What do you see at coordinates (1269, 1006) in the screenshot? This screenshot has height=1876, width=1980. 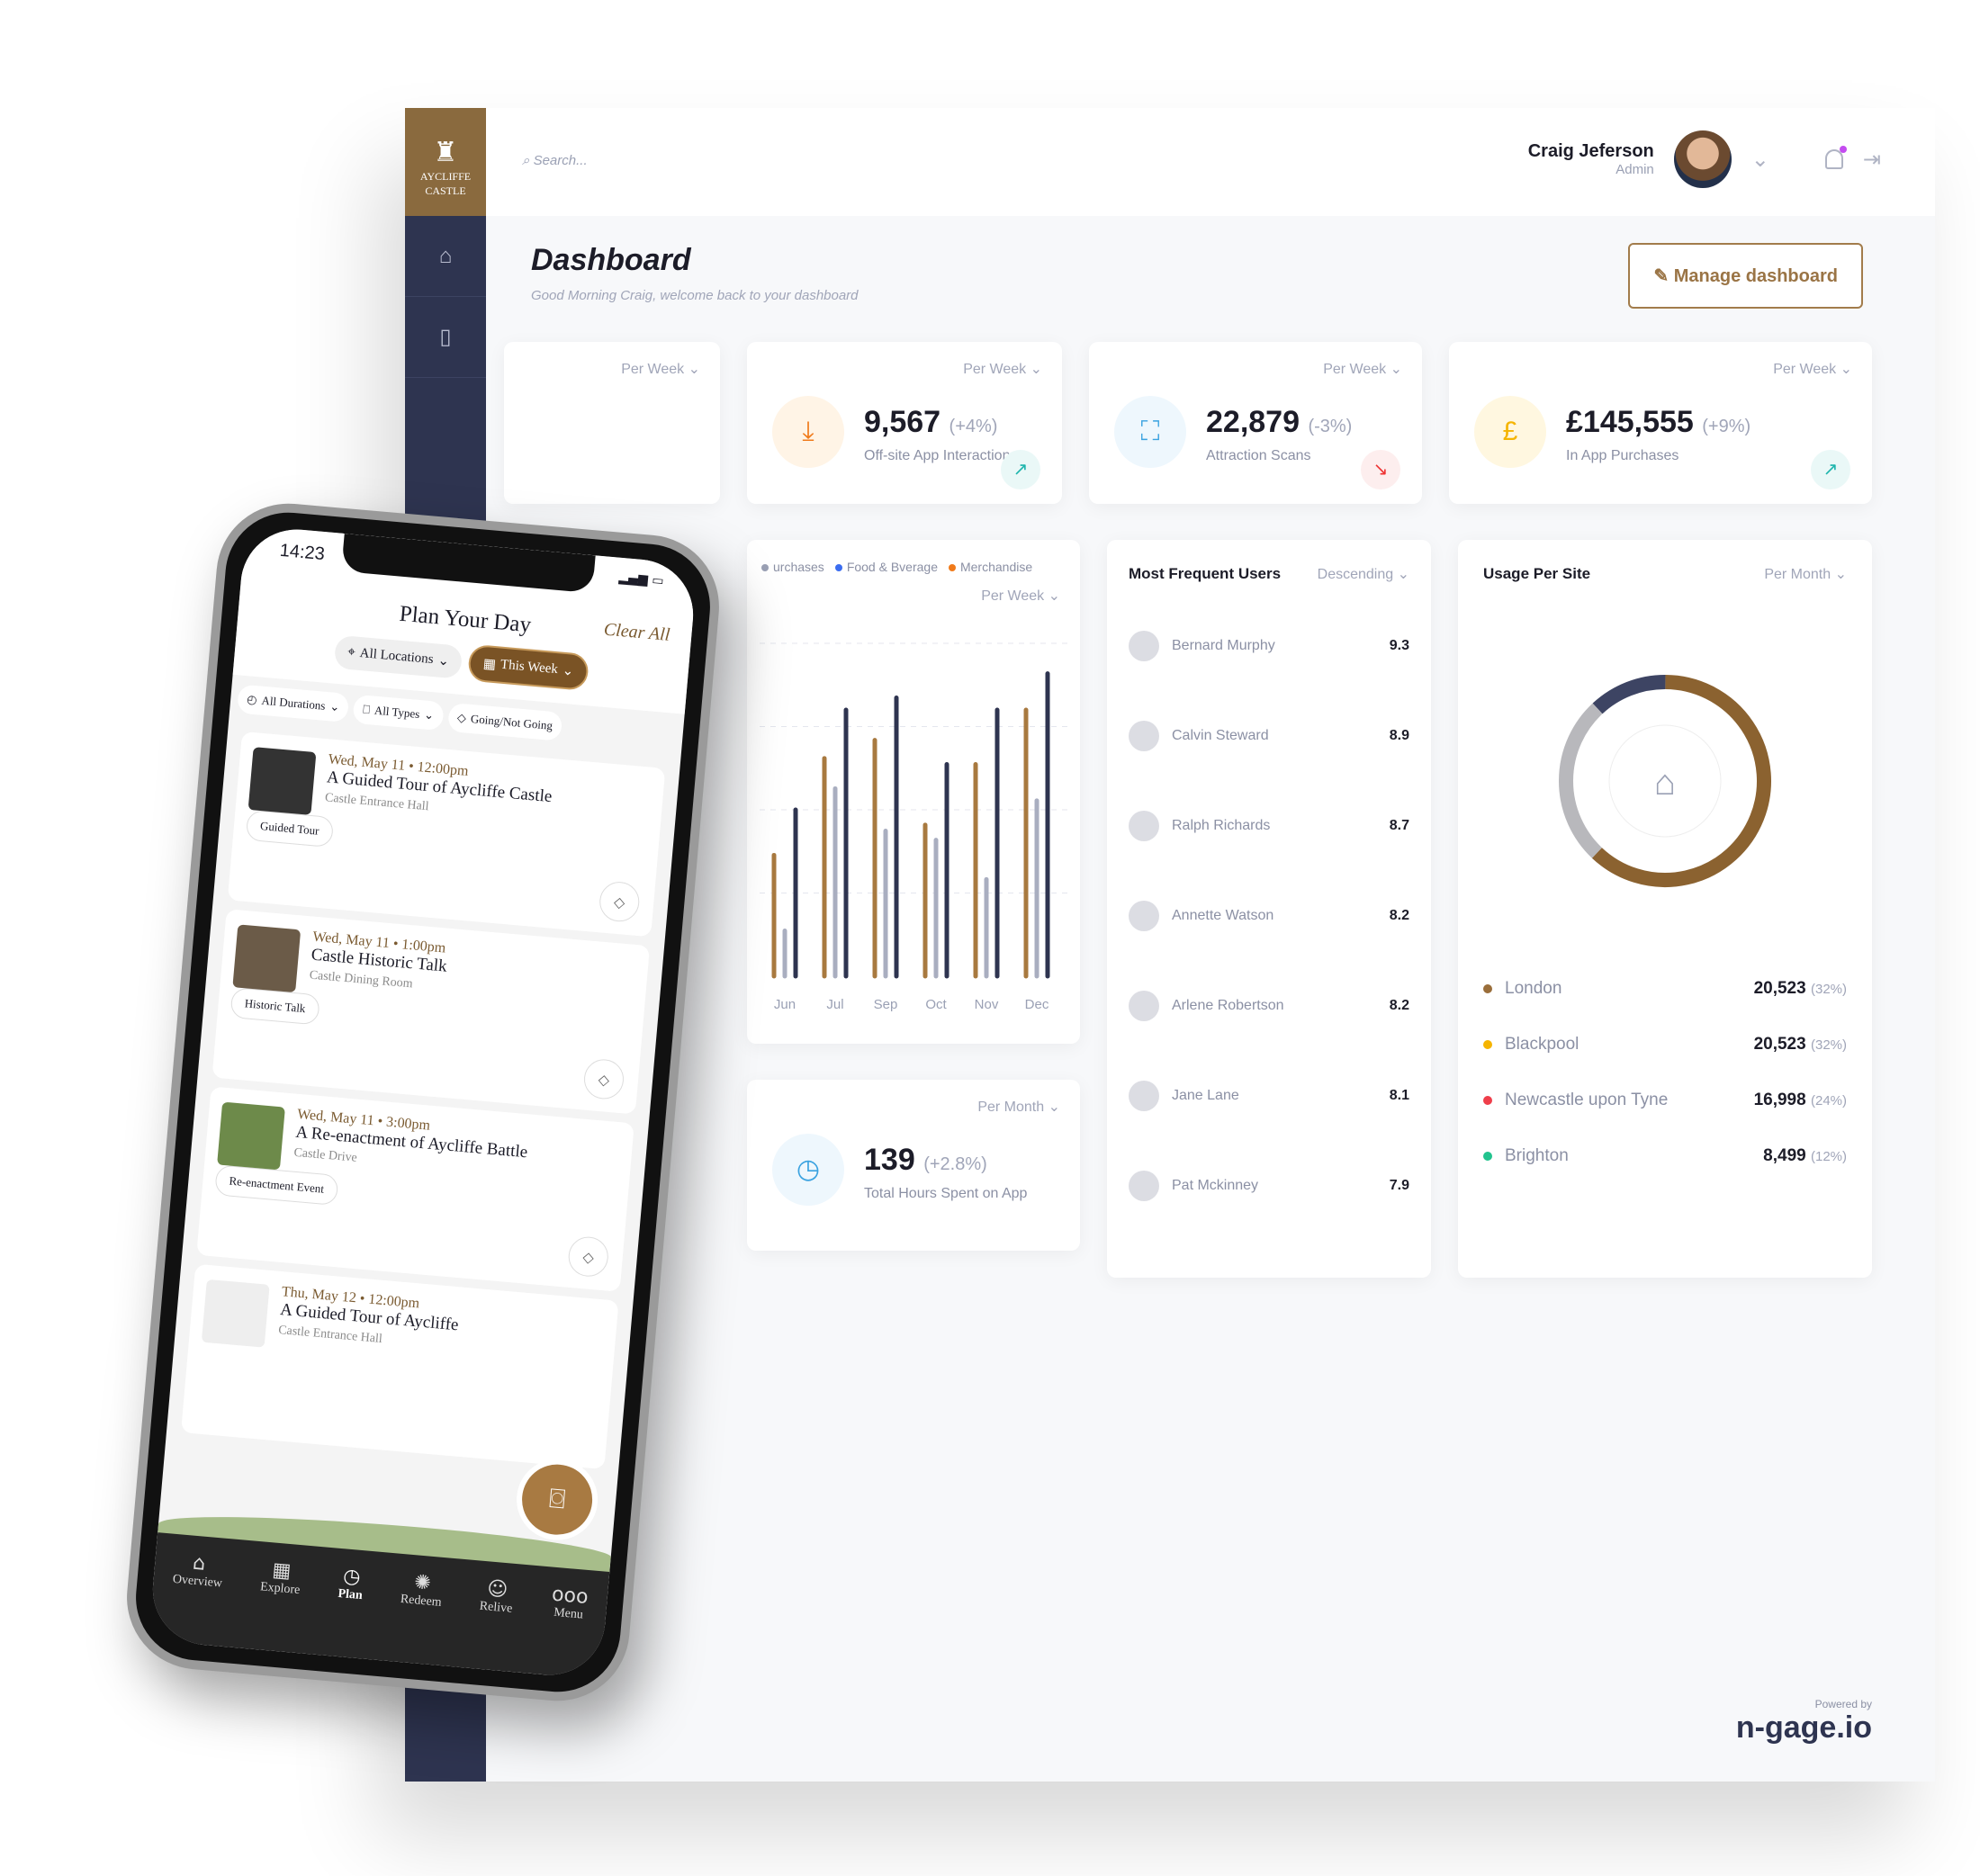 I see `user-row: Arlene Robertson 8.2` at bounding box center [1269, 1006].